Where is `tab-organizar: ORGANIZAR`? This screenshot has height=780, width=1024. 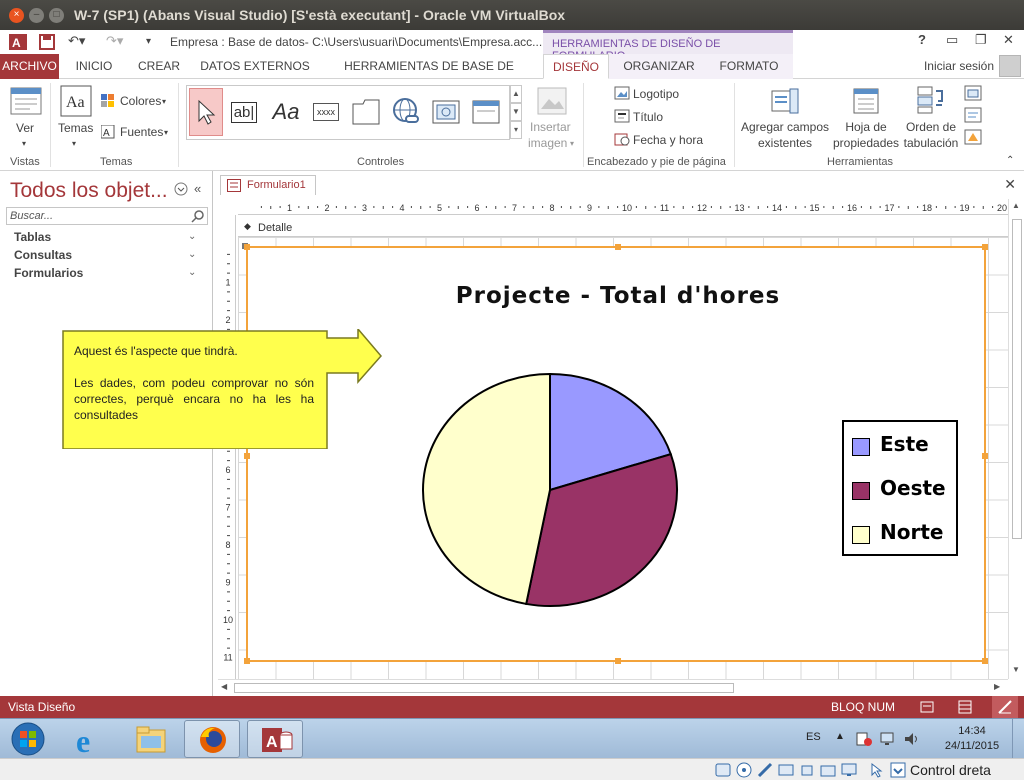 tab-organizar: ORGANIZAR is located at coordinates (659, 66).